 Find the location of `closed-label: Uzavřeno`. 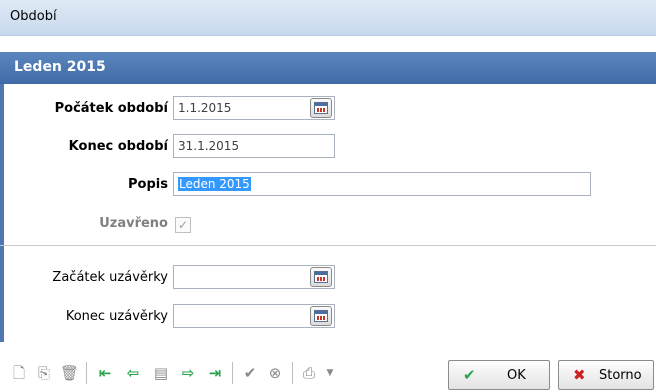

closed-label: Uzavřeno is located at coordinates (133, 223).